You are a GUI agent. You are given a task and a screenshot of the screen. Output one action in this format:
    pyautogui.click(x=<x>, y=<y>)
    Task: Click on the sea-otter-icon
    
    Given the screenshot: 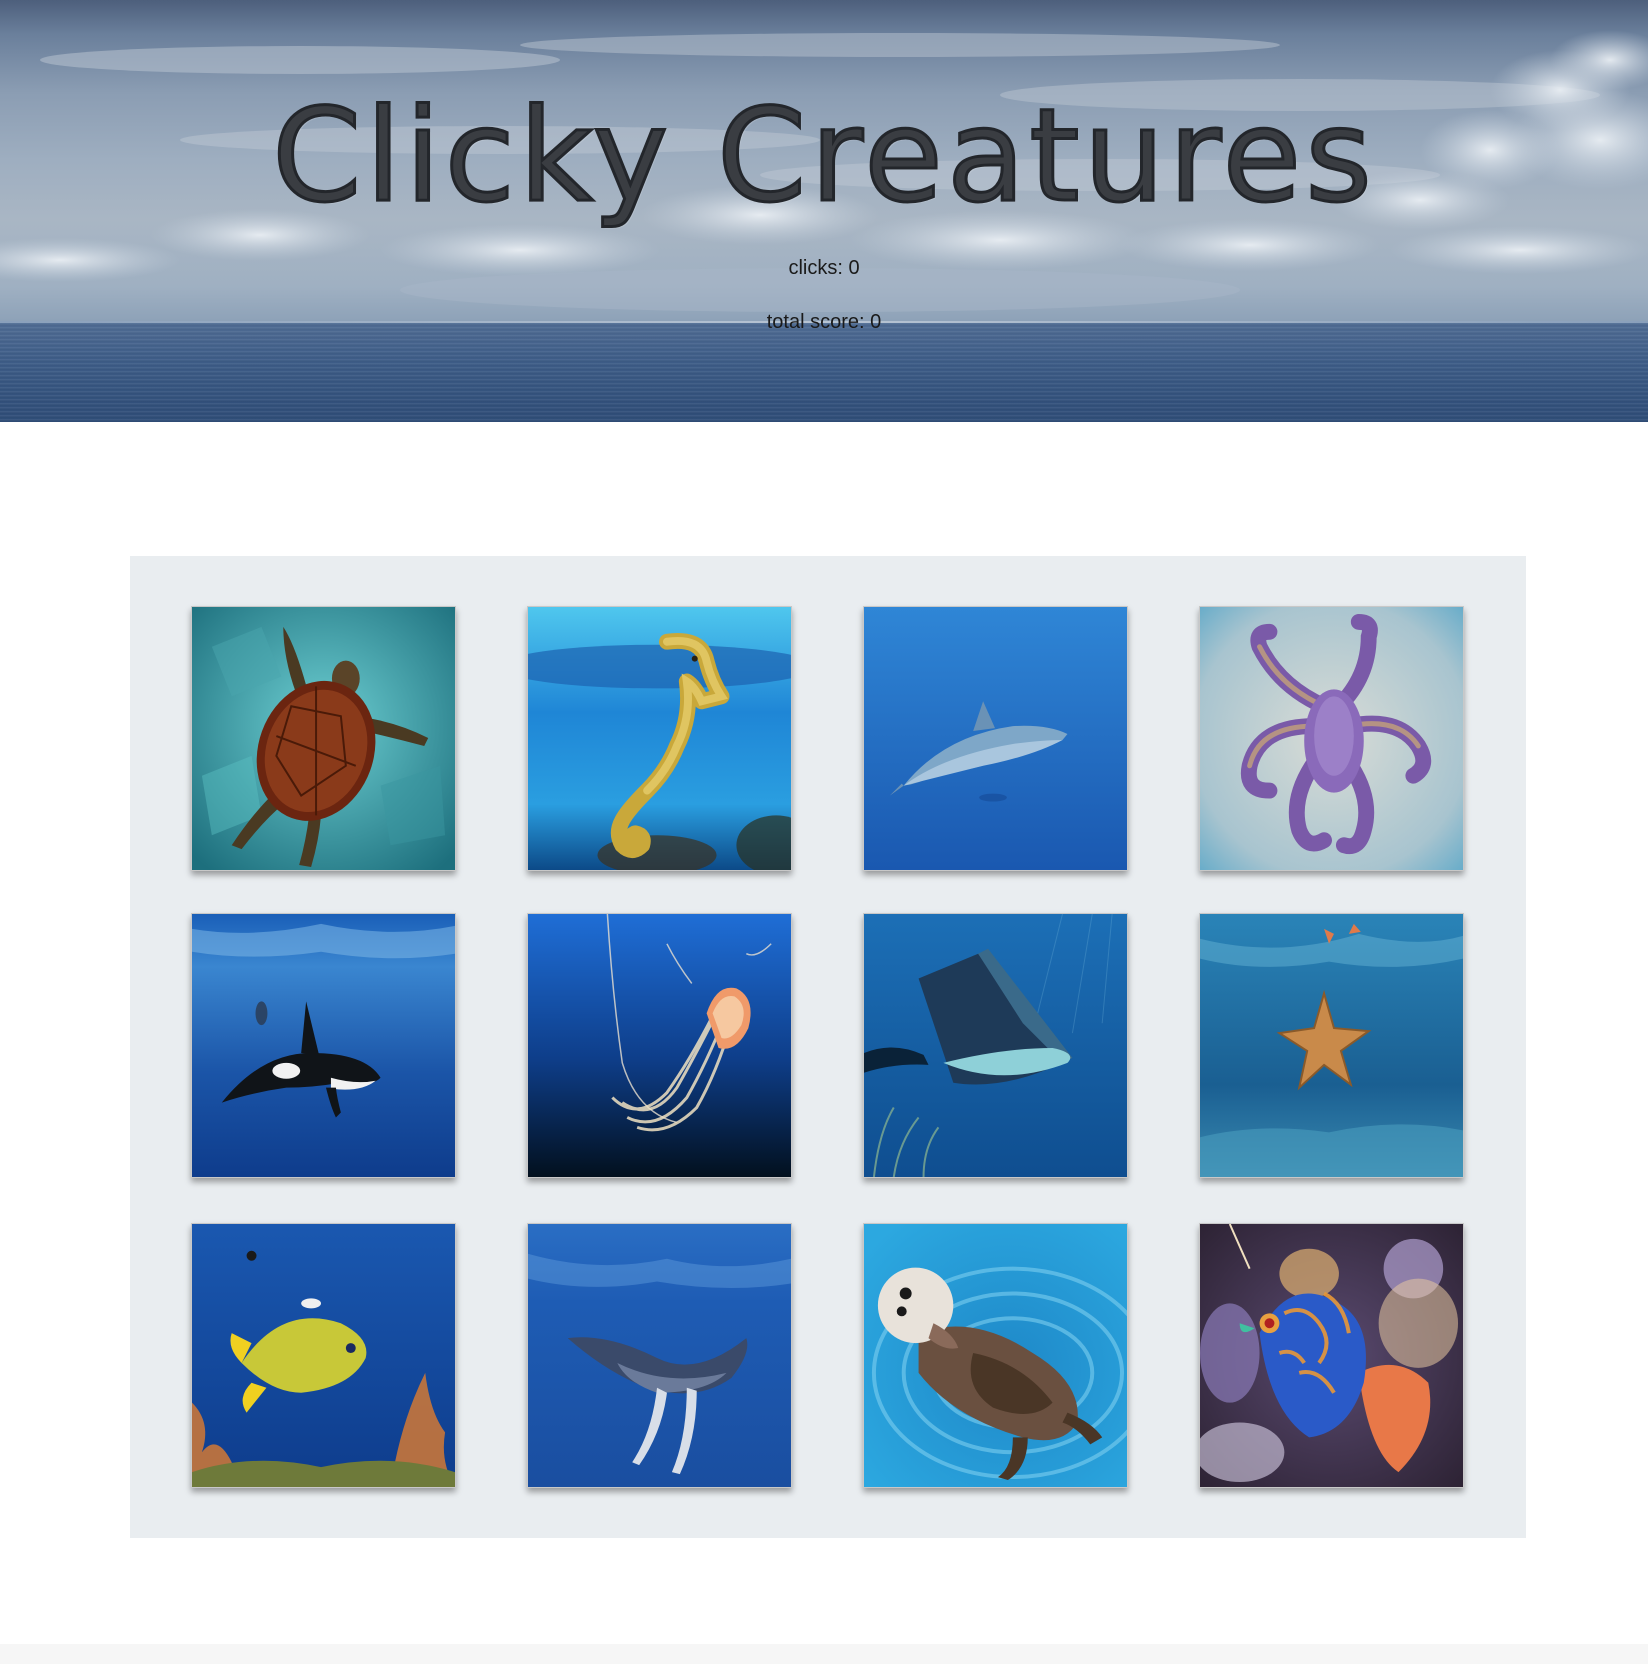 What is the action you would take?
    pyautogui.click(x=995, y=1355)
    